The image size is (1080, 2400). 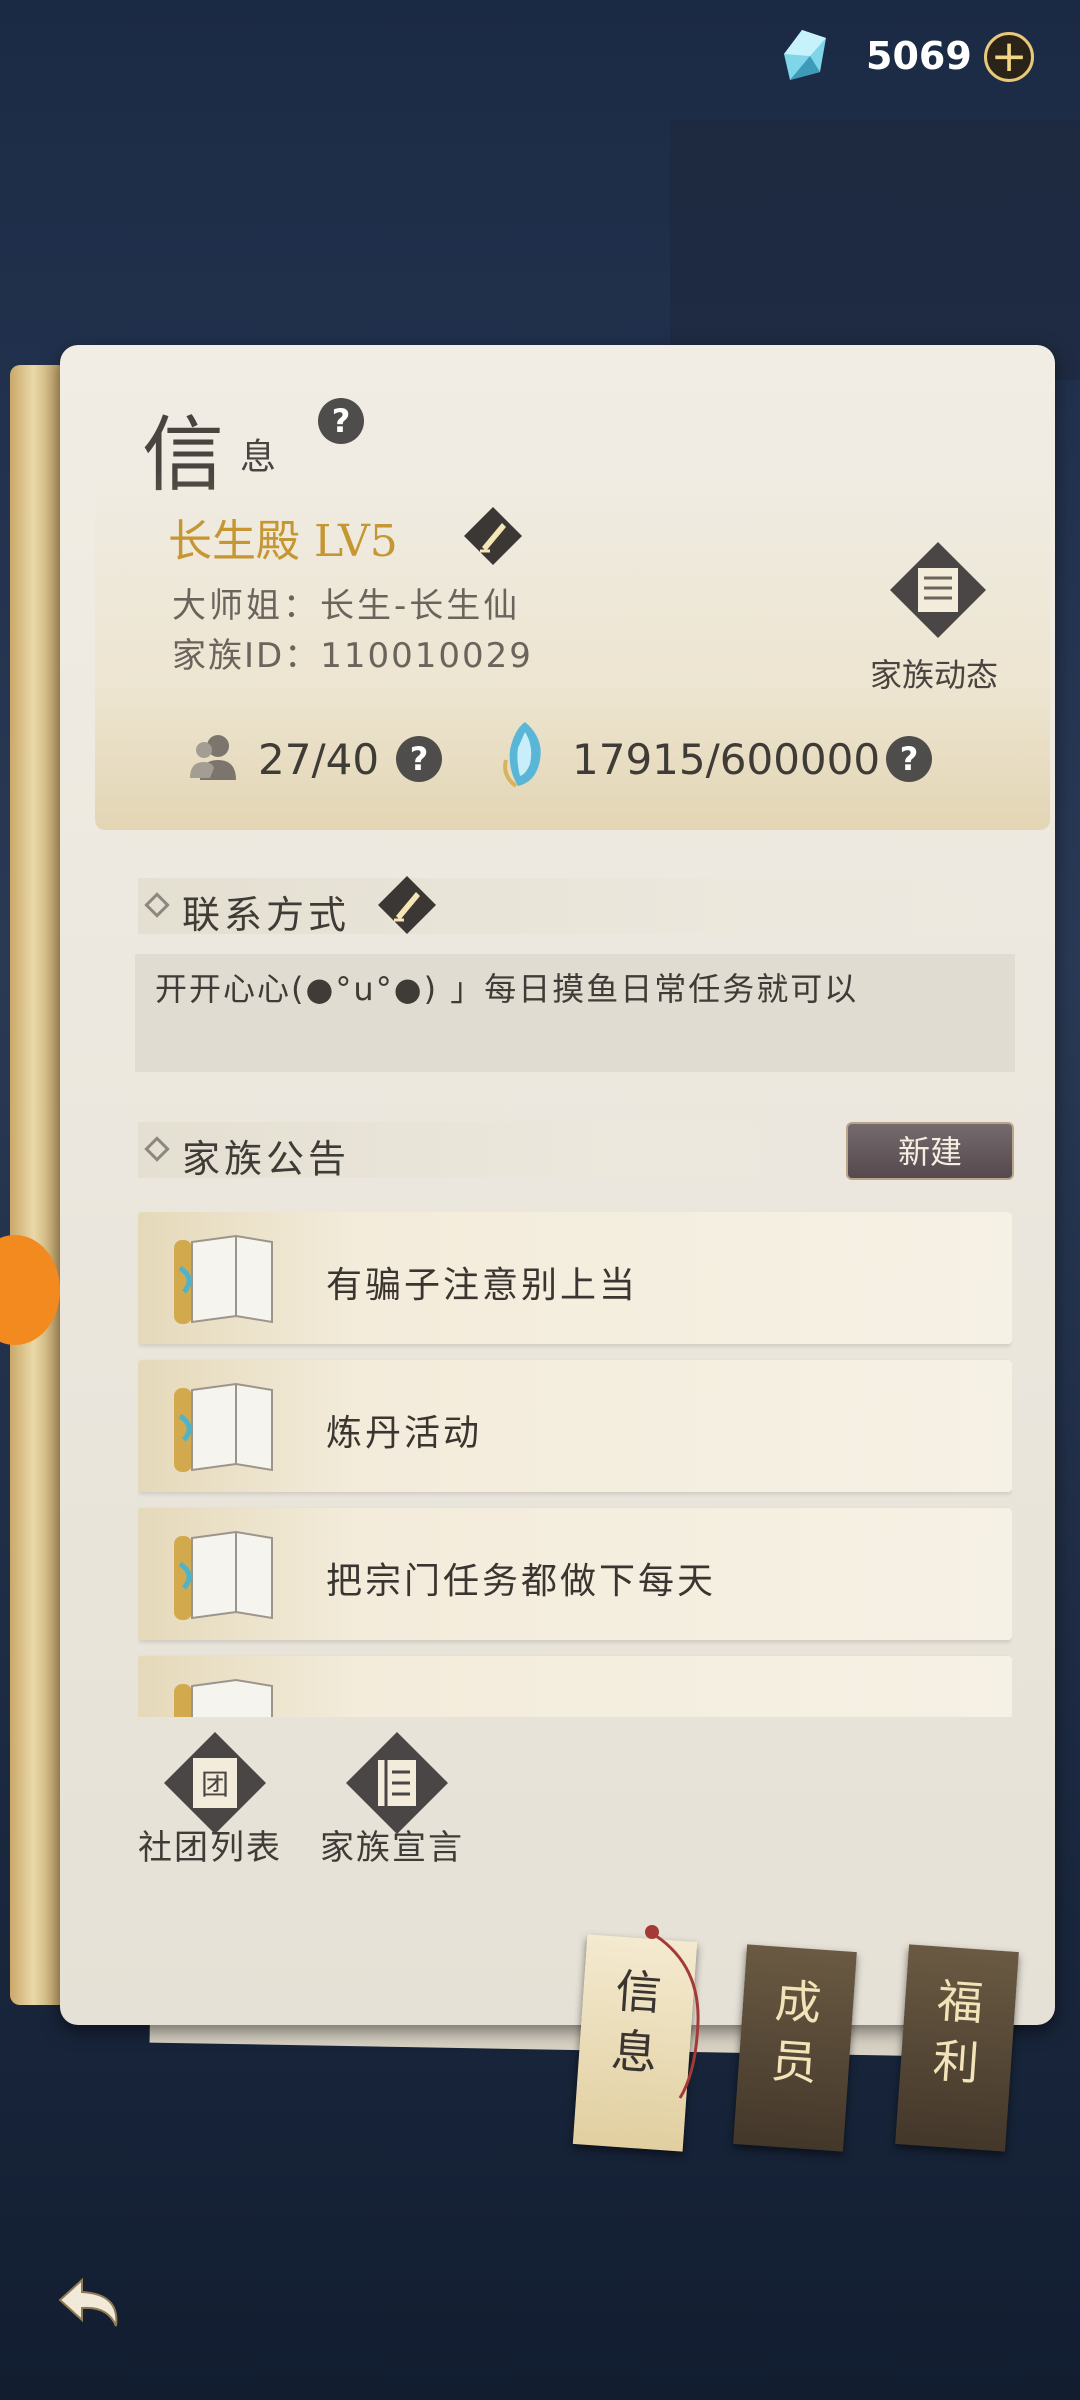 What do you see at coordinates (507, 989) in the screenshot?
I see `contact-text: 开开心心(●°u°●) 」每日摸鱼日常任务就可以` at bounding box center [507, 989].